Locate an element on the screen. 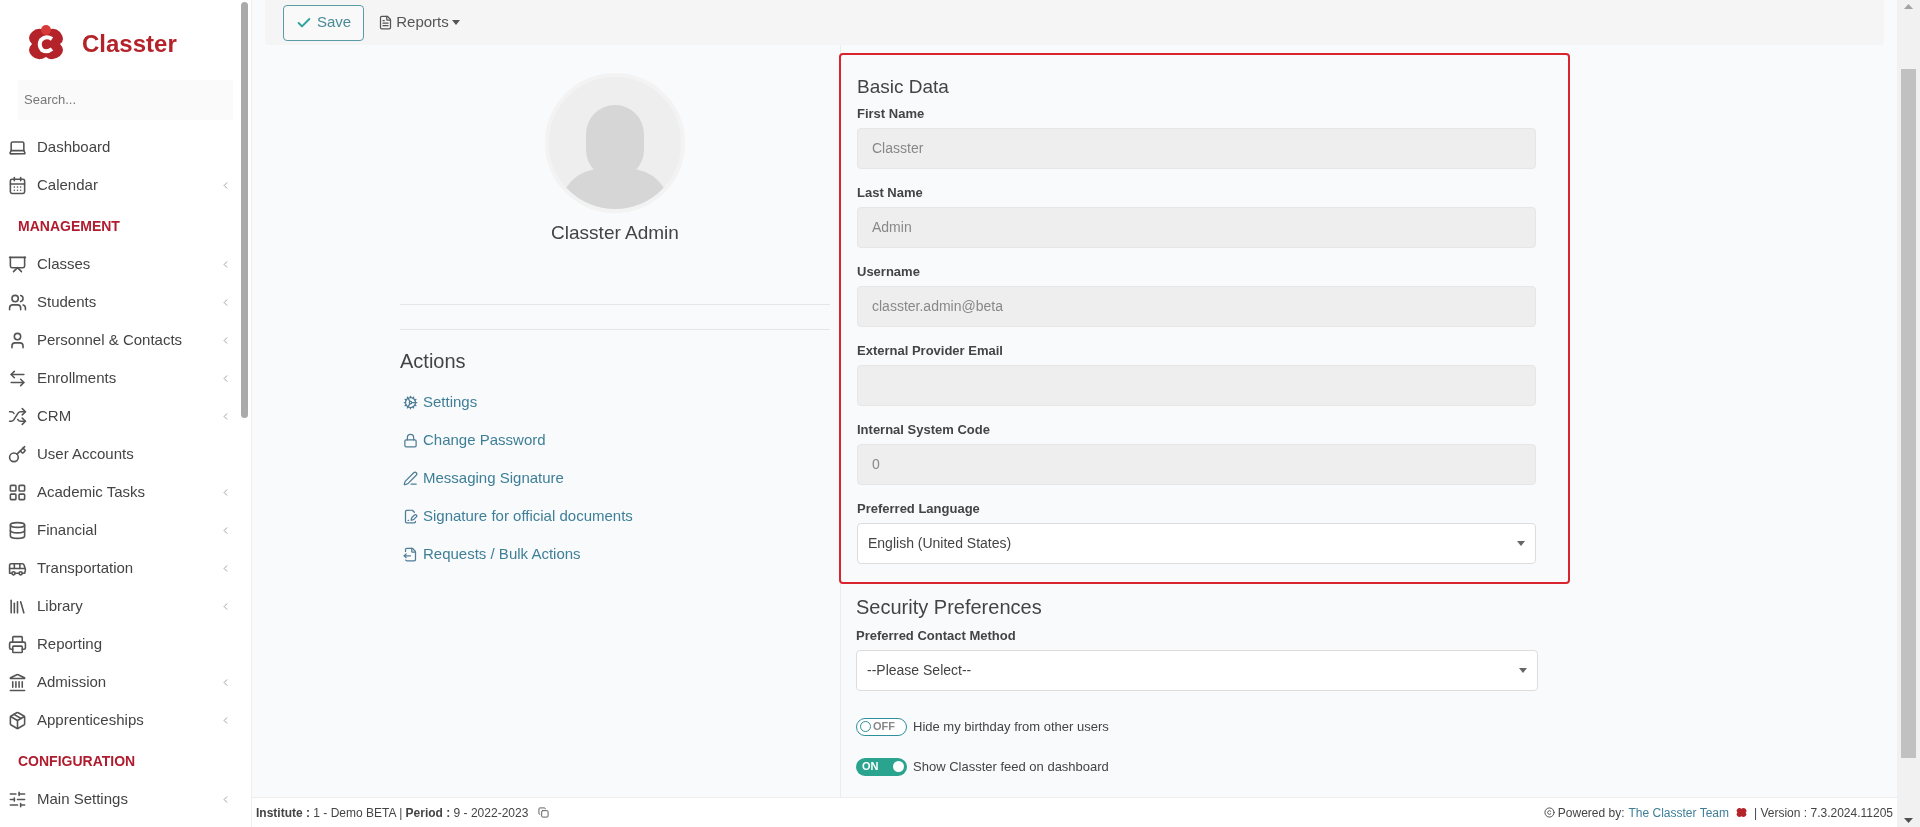 The height and width of the screenshot is (827, 1920). nav-item: User Accounts is located at coordinates (118, 454).